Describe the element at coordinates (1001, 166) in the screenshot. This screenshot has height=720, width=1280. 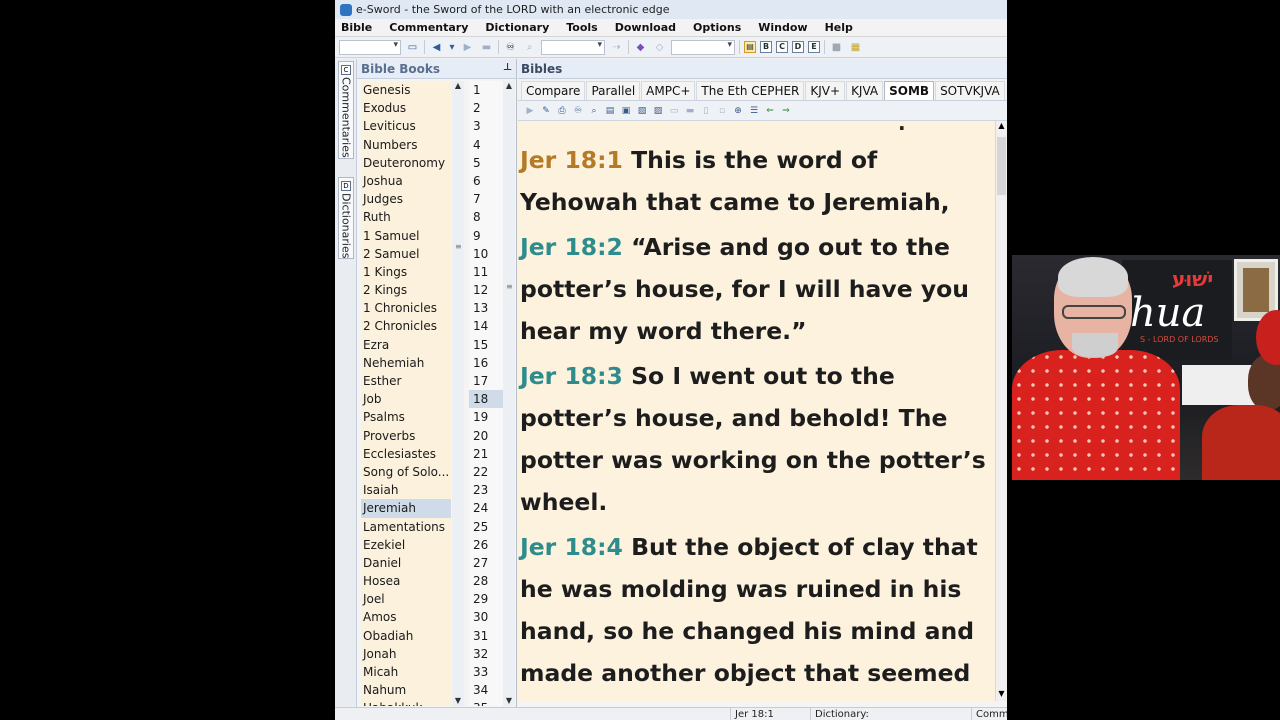
I see `scroll-thumb` at that location.